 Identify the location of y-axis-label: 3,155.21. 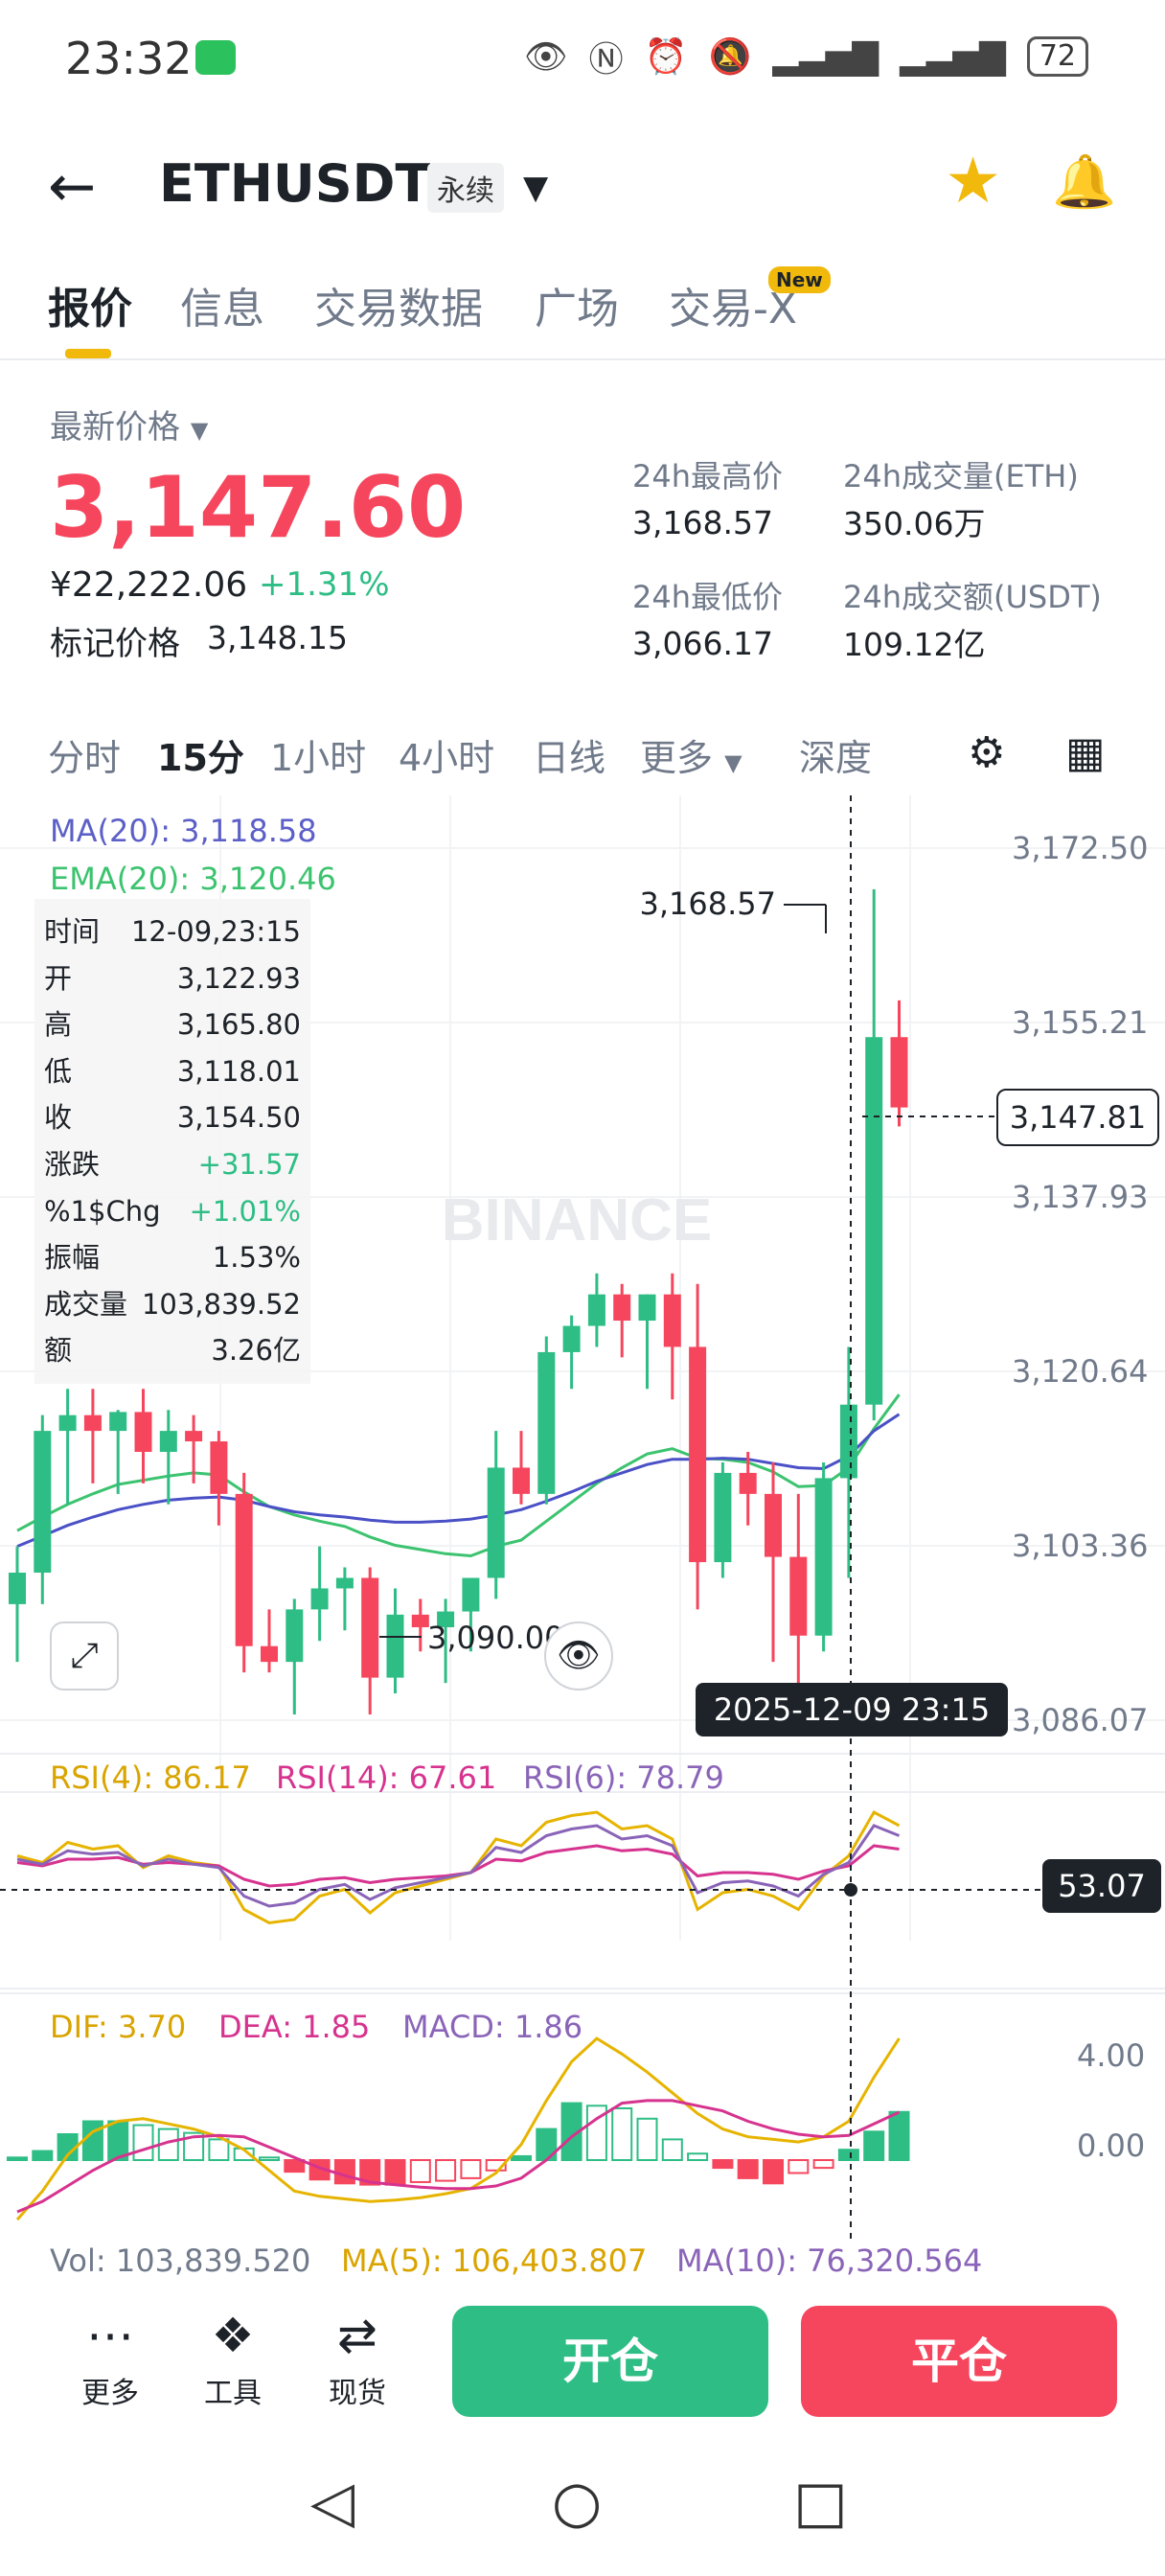
(1080, 1023).